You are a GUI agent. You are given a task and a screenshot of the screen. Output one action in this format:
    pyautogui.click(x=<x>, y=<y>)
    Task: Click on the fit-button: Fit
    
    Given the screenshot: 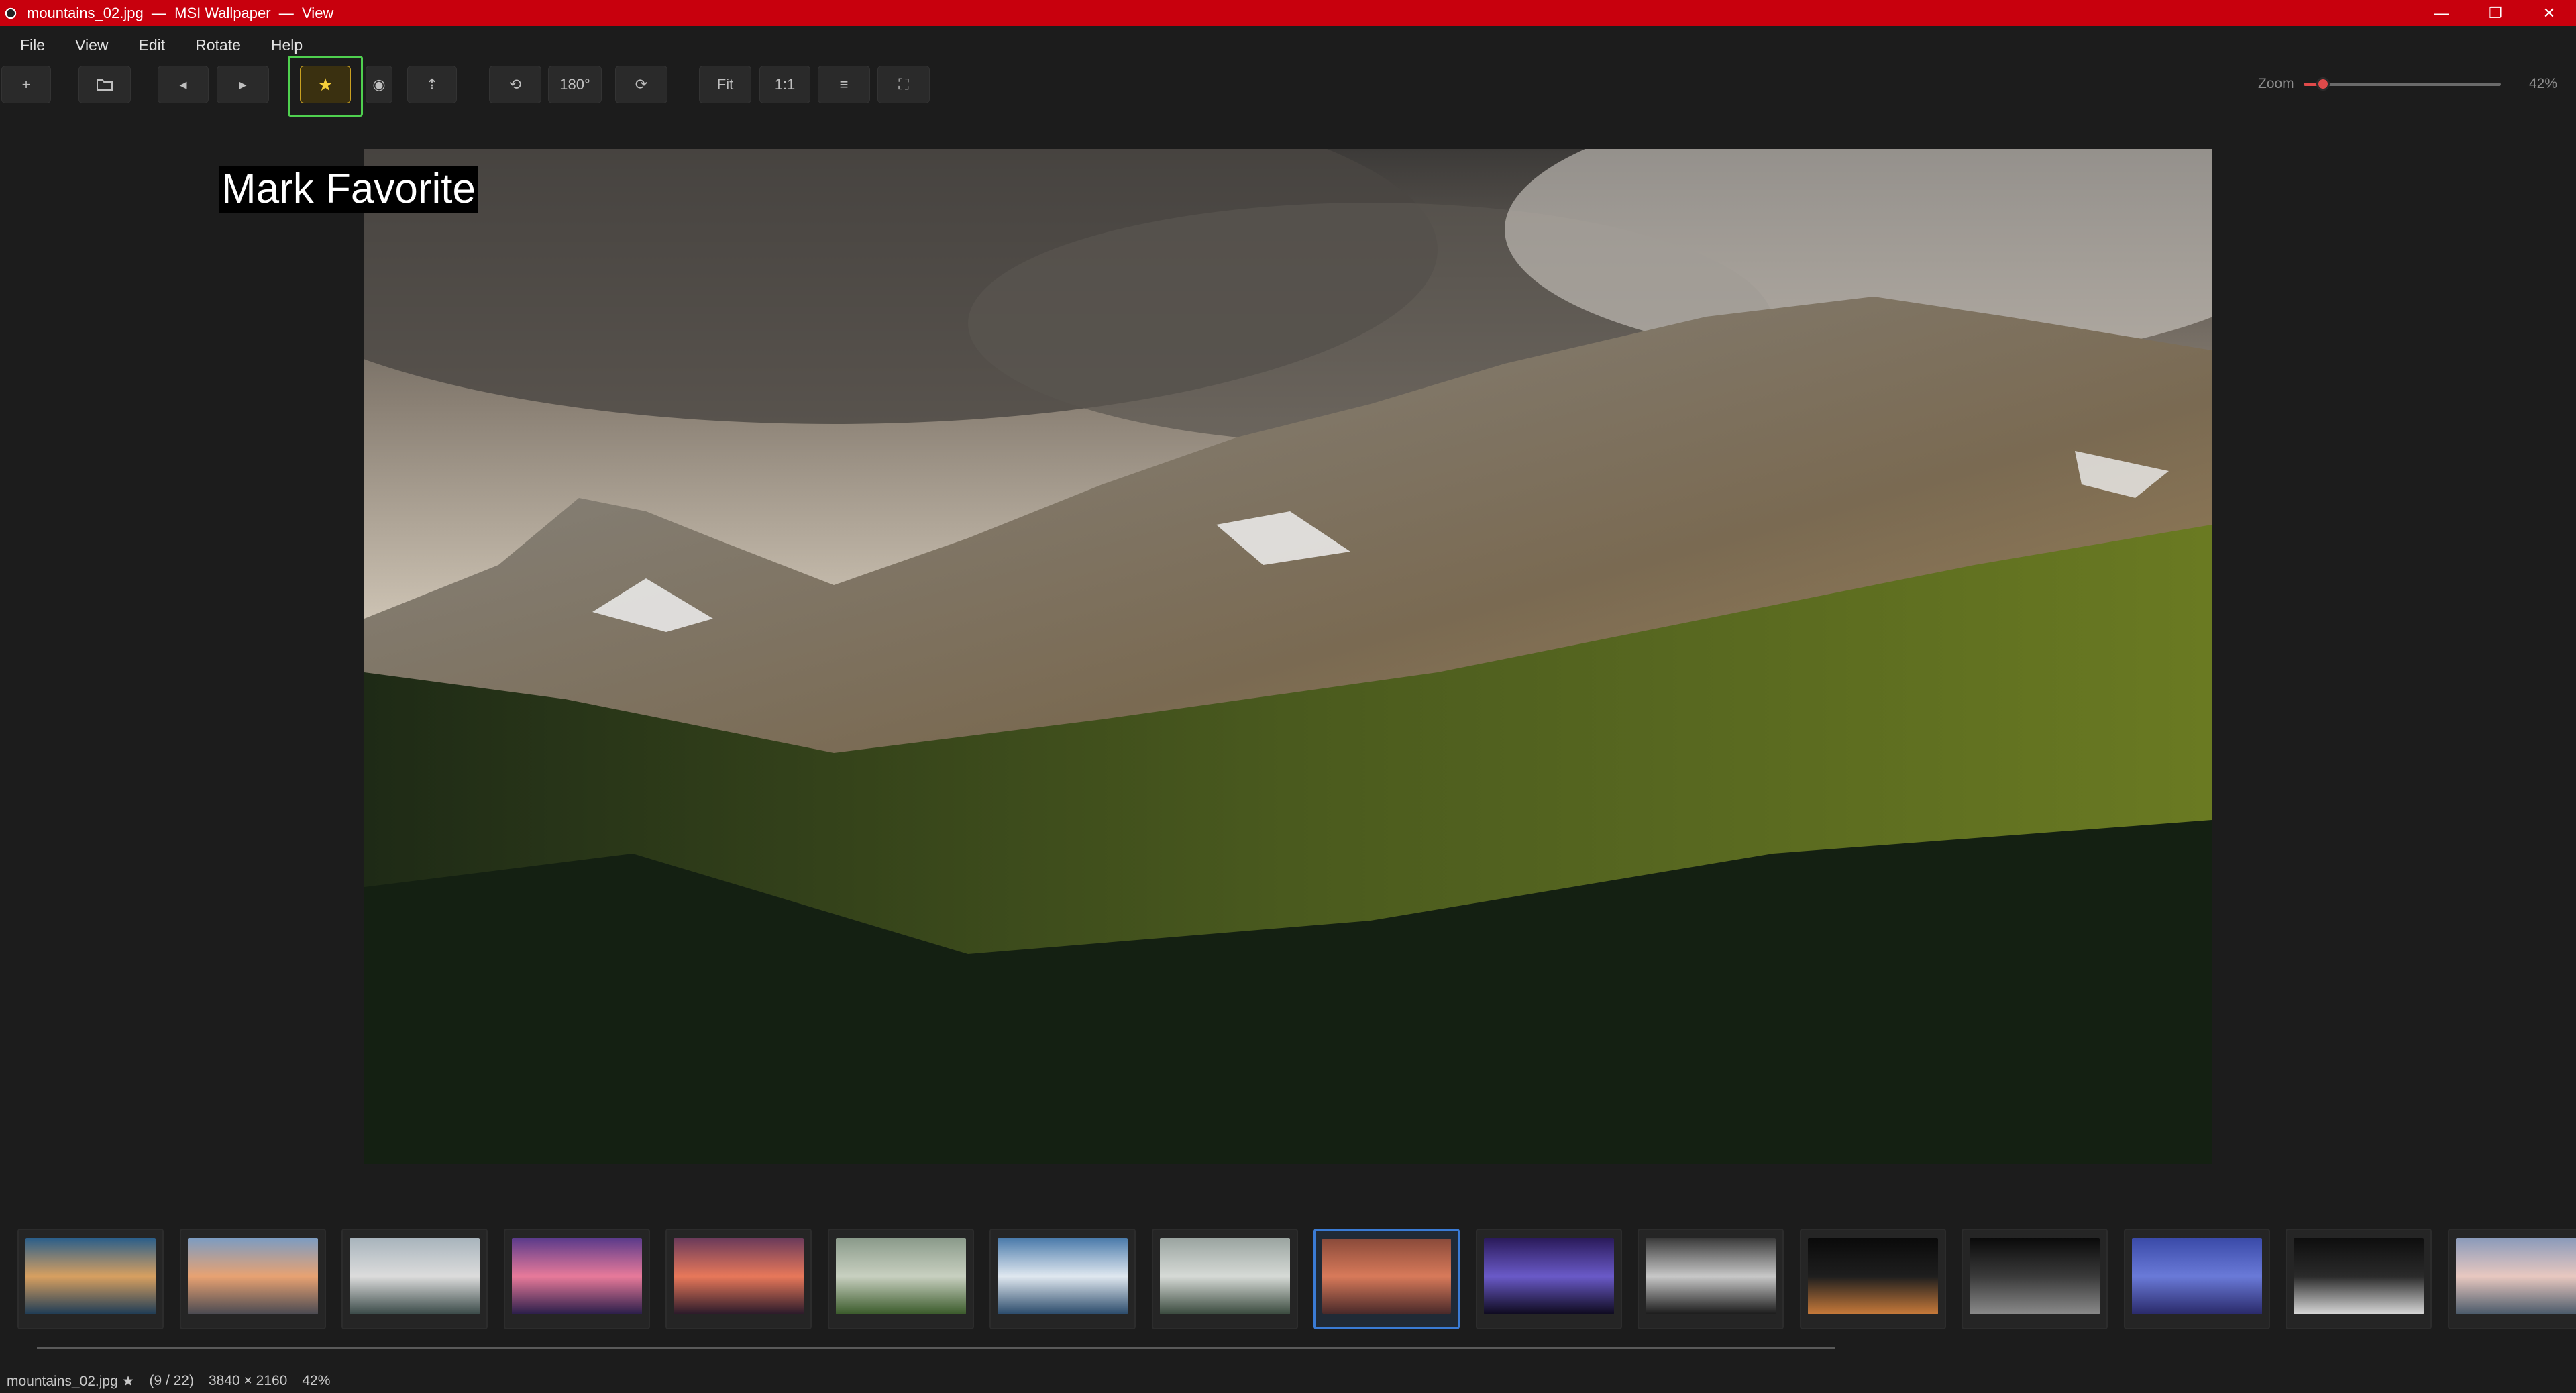 What is the action you would take?
    pyautogui.click(x=725, y=84)
    